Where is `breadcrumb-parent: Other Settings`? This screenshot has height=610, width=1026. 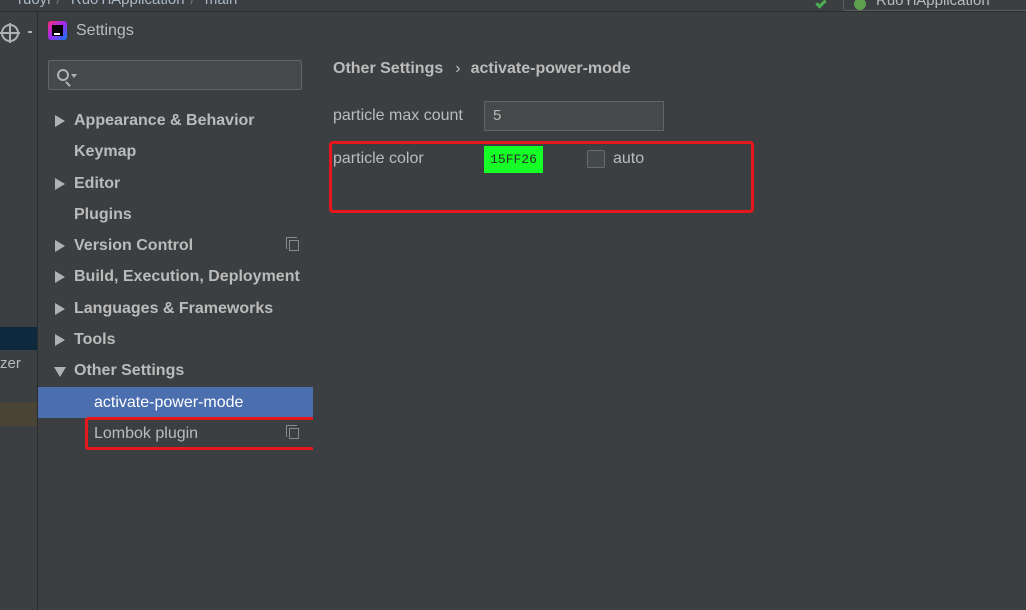 breadcrumb-parent: Other Settings is located at coordinates (388, 68).